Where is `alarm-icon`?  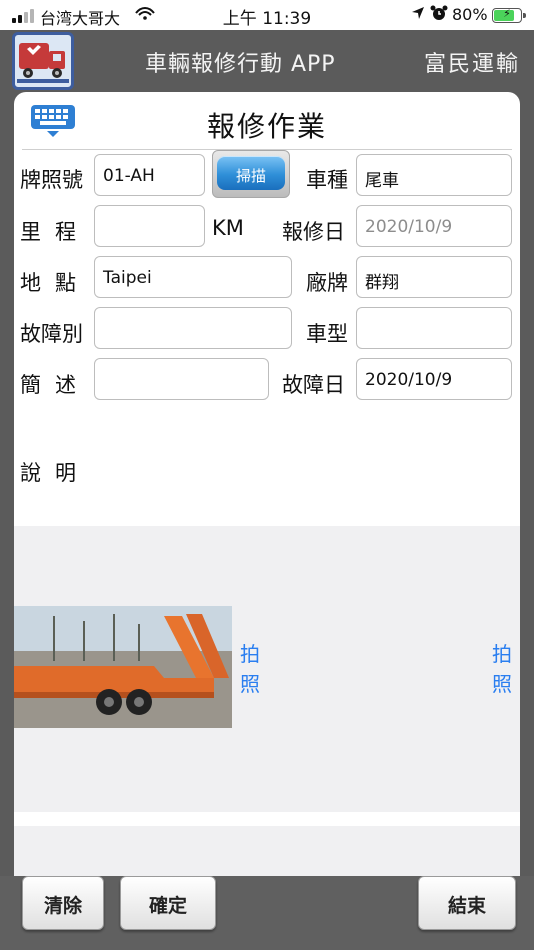 alarm-icon is located at coordinates (439, 15).